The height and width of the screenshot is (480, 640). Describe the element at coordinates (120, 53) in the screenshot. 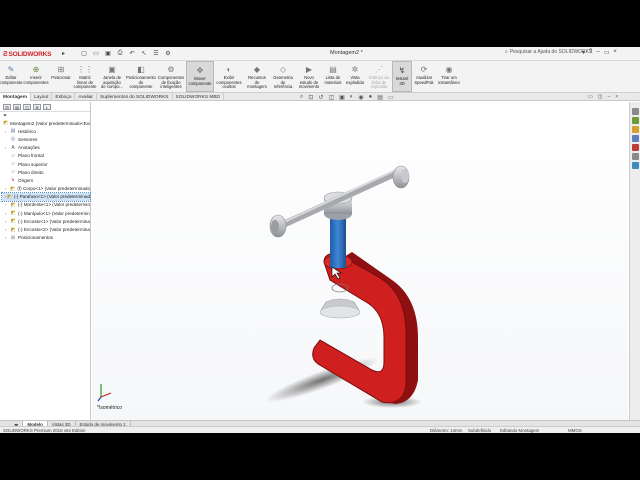

I see `print-icon: ⎙` at that location.